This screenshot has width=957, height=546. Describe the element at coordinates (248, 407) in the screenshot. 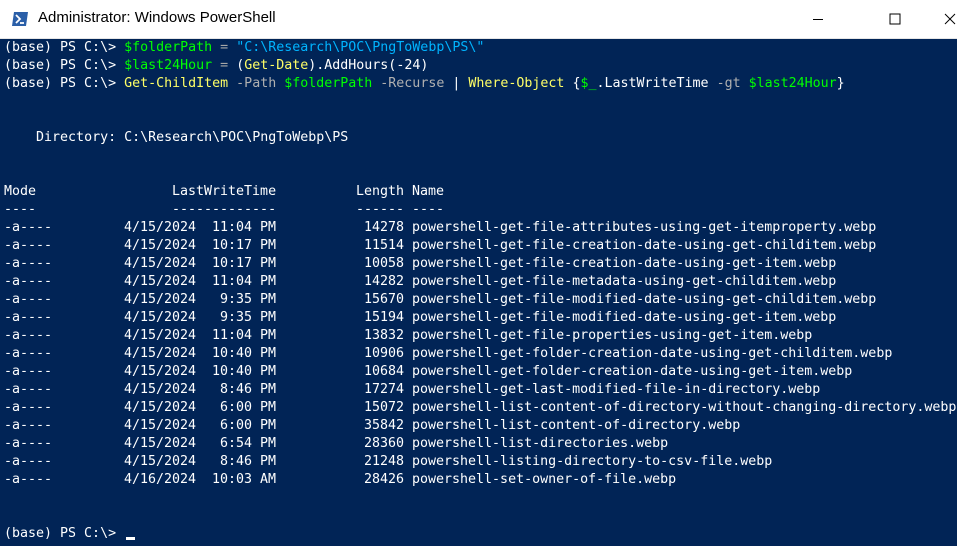

I see `file-time: 6:00 PM` at that location.